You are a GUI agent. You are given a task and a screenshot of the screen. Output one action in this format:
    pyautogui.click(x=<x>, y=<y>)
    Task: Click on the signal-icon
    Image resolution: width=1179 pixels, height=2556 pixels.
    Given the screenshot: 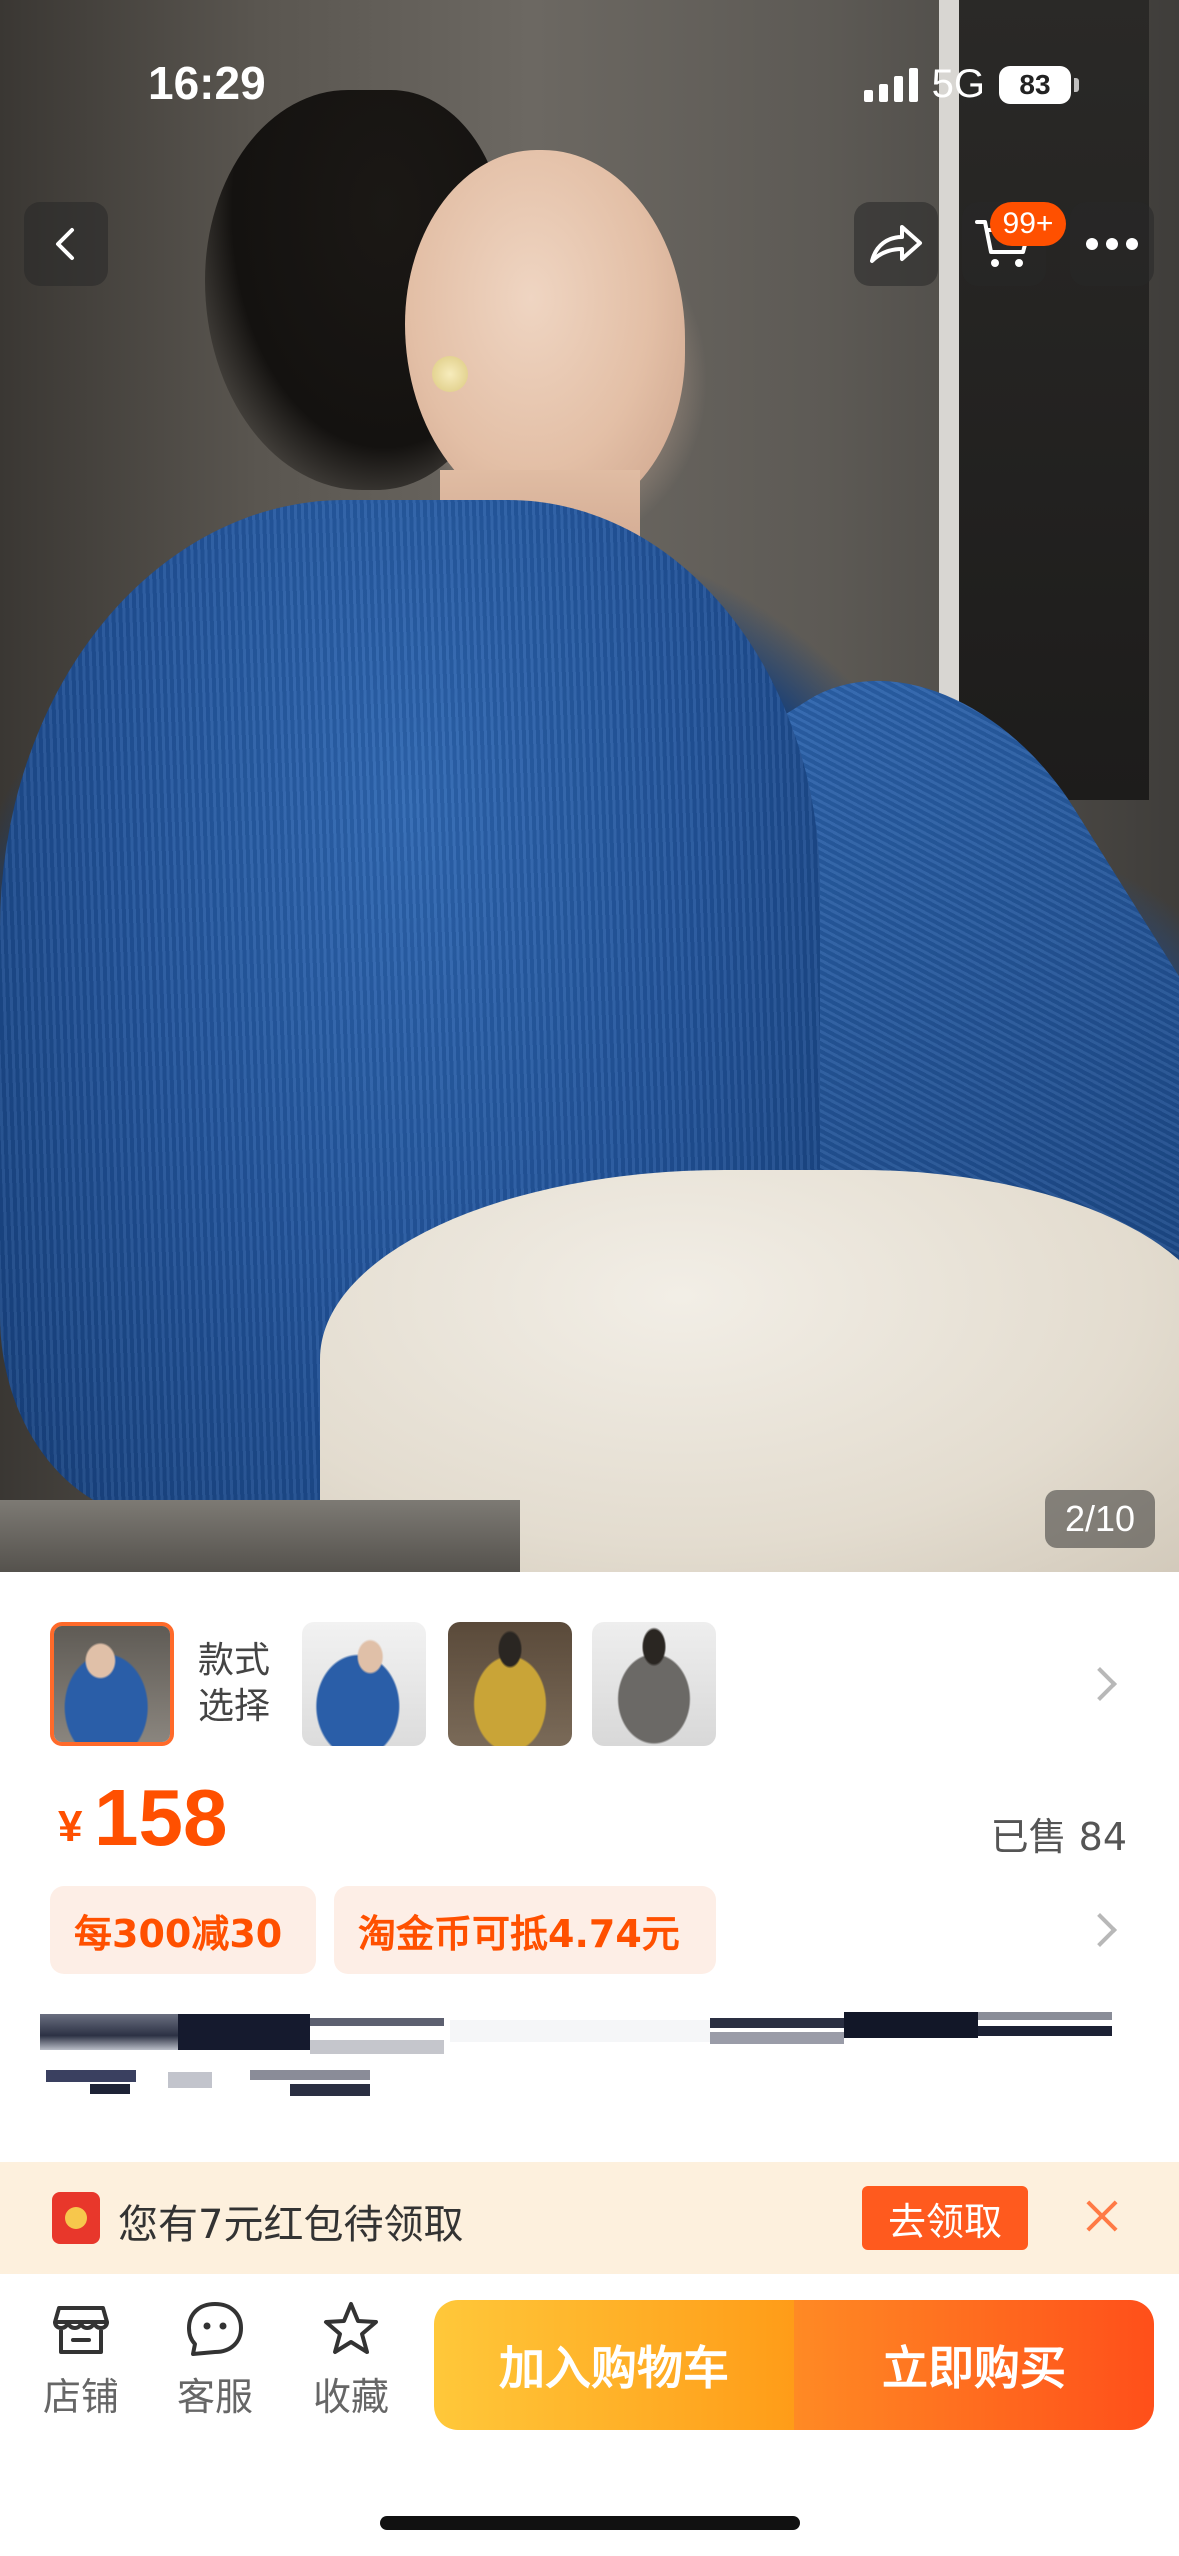 What is the action you would take?
    pyautogui.click(x=890, y=84)
    